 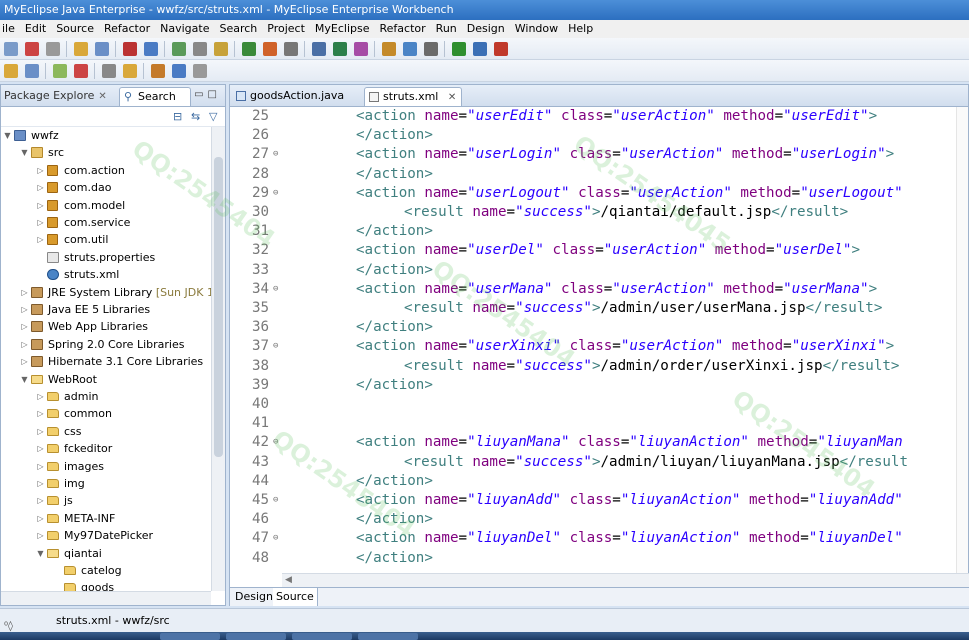 I want to click on scroll-left-icon: ◀, so click(x=288, y=580).